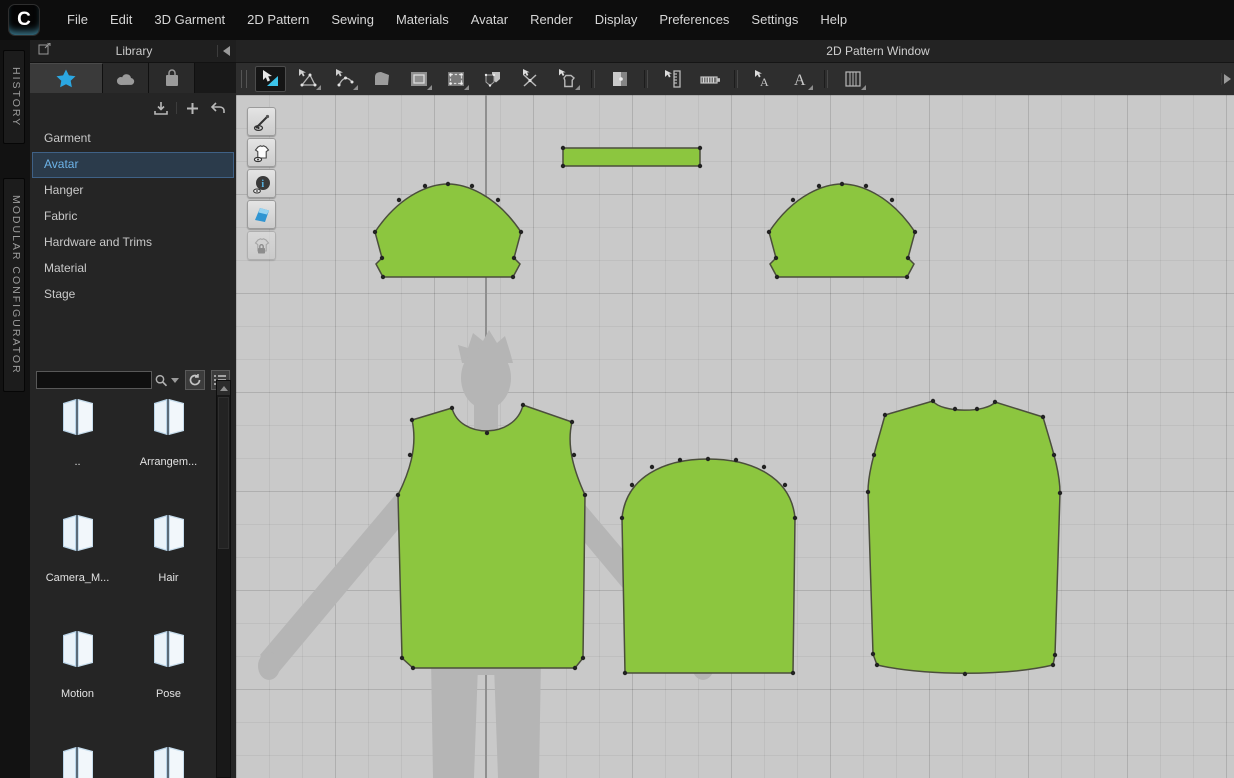 The image size is (1234, 778). Describe the element at coordinates (492, 79) in the screenshot. I see `dart-tool-icon` at that location.